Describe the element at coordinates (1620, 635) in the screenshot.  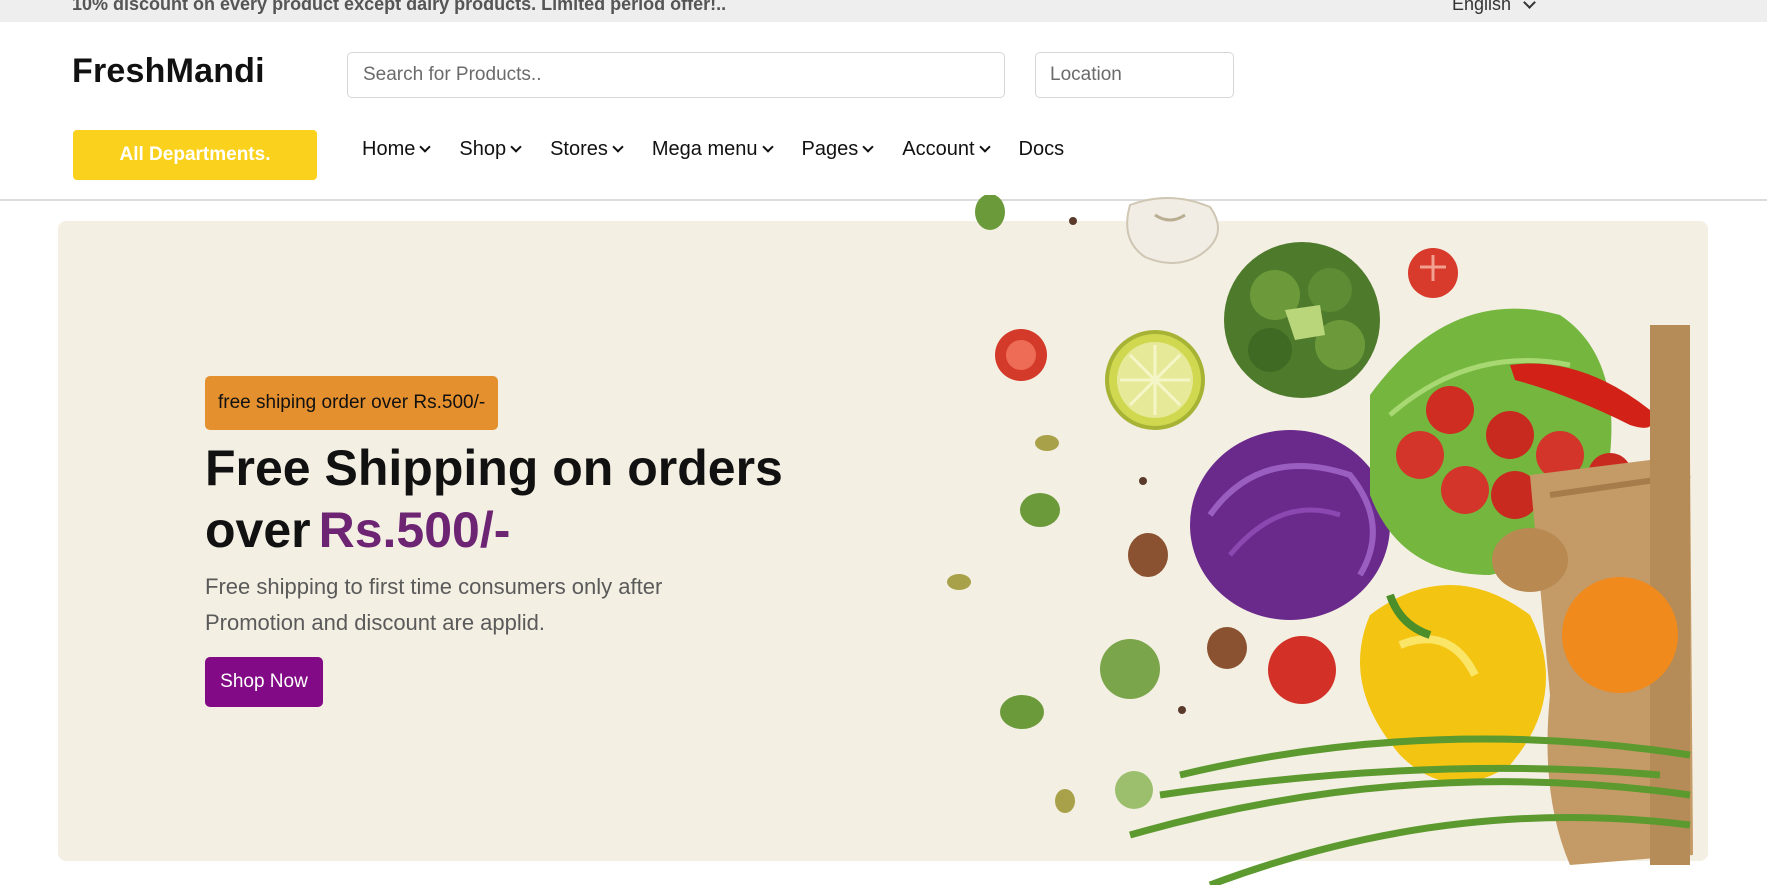
I see `orange-icon` at that location.